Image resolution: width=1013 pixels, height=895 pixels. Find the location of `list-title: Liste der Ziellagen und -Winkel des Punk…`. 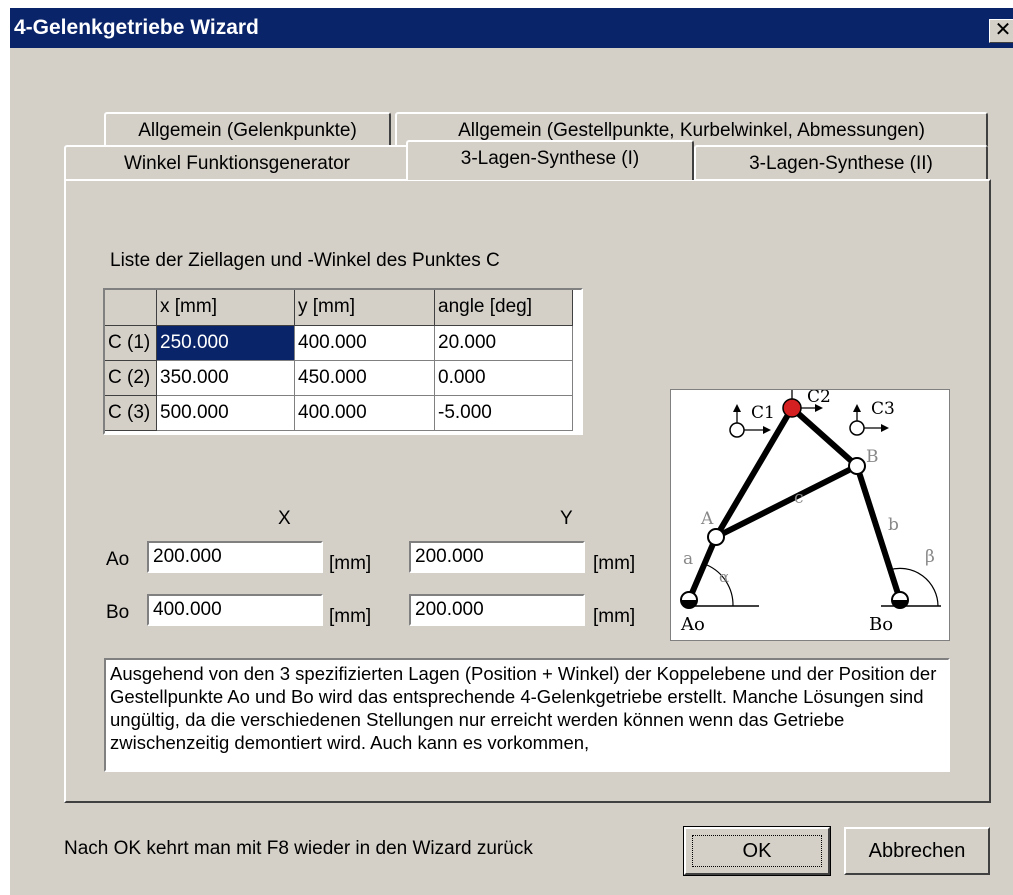

list-title: Liste der Ziellagen und -Winkel des Punk… is located at coordinates (305, 260).